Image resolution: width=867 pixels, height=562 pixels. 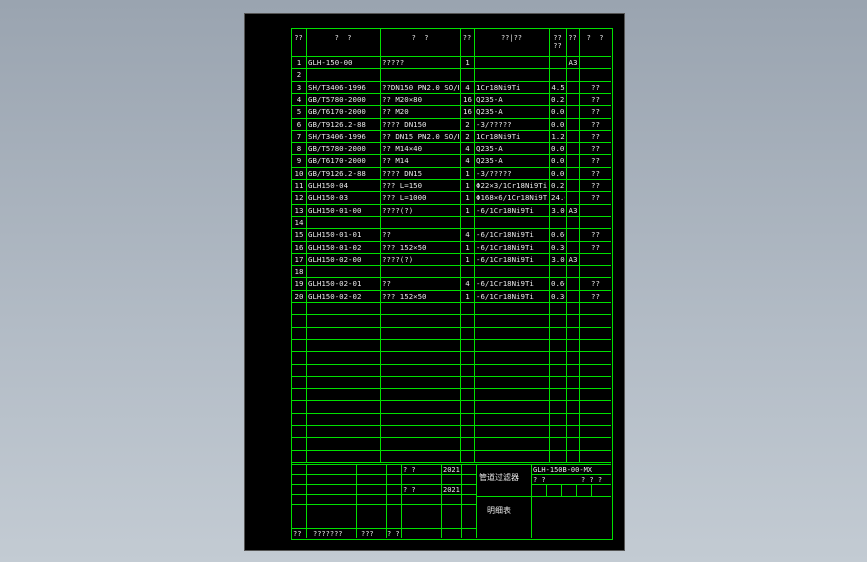 What do you see at coordinates (505, 284) in the screenshot?
I see `row-19-material: -6/1Cr18Ni9Ti` at bounding box center [505, 284].